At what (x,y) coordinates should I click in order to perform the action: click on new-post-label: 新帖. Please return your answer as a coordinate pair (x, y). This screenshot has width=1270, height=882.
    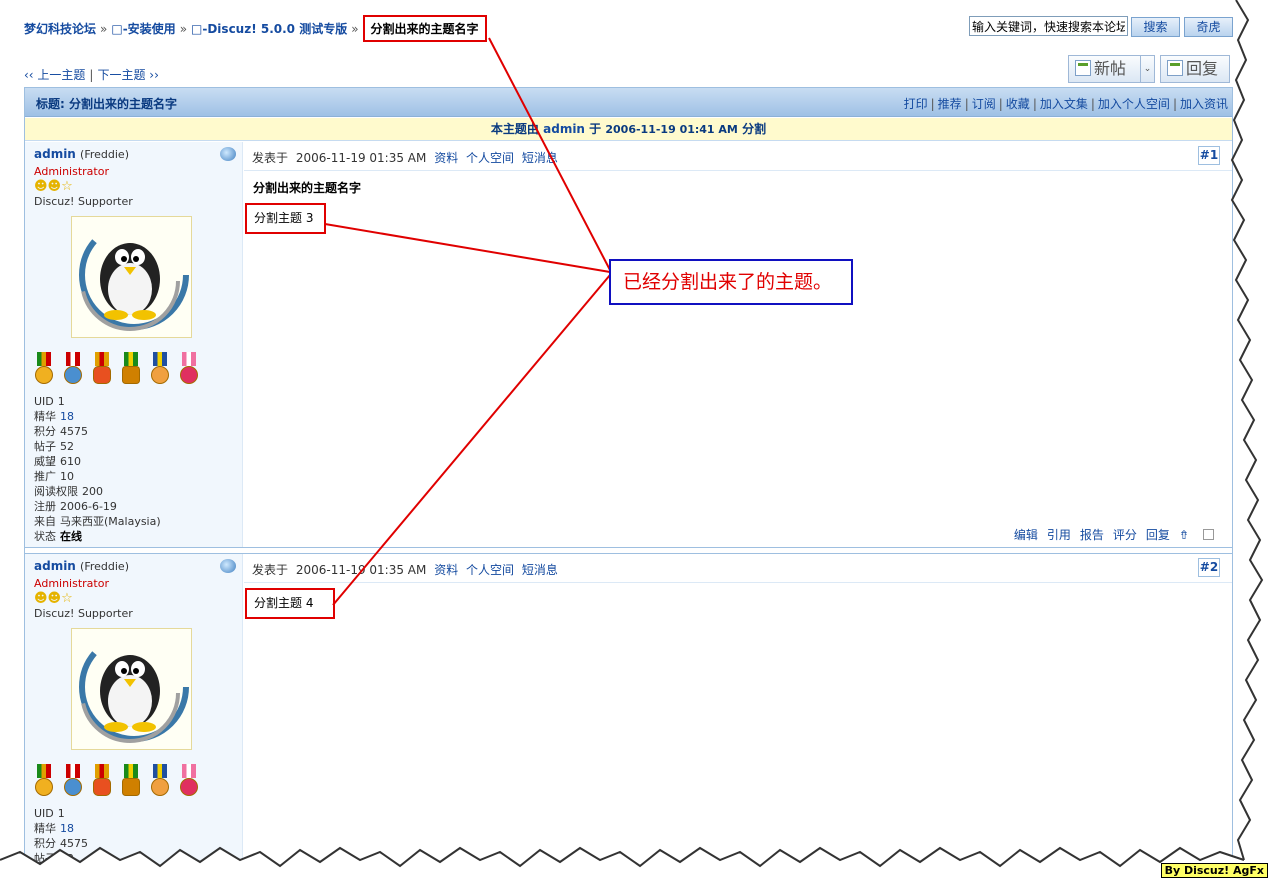
    Looking at the image, I should click on (1110, 68).